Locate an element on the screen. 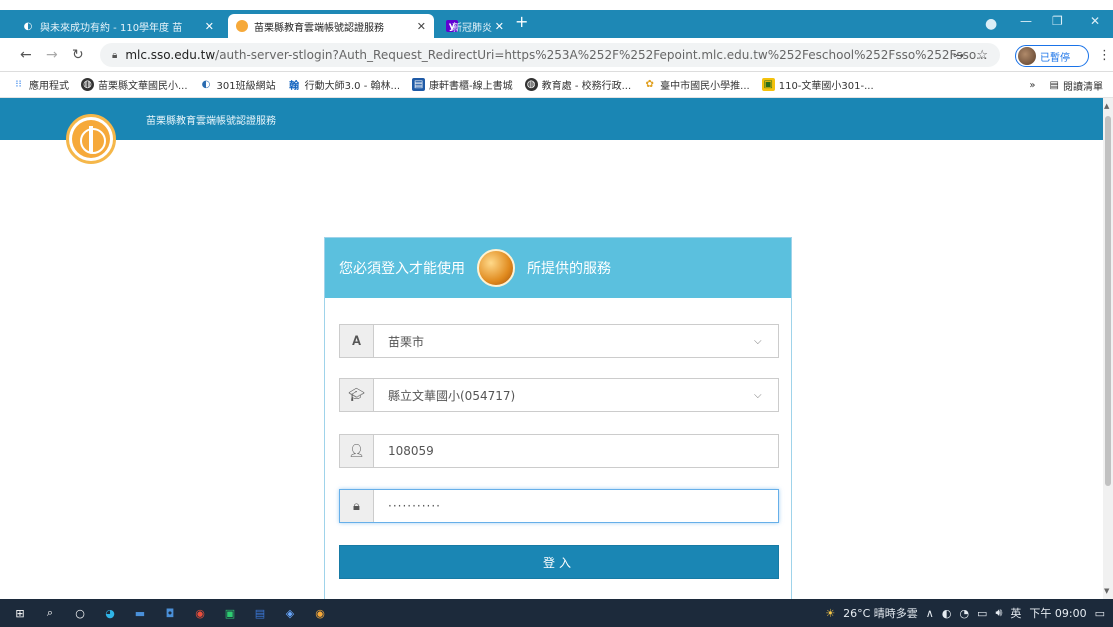 This screenshot has height=627, width=1113. tab-2: 苗栗縣教育雲端帳號認證服務 ✕ is located at coordinates (331, 26).